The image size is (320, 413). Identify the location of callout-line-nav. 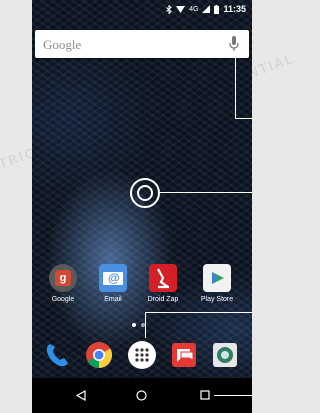
(233, 395).